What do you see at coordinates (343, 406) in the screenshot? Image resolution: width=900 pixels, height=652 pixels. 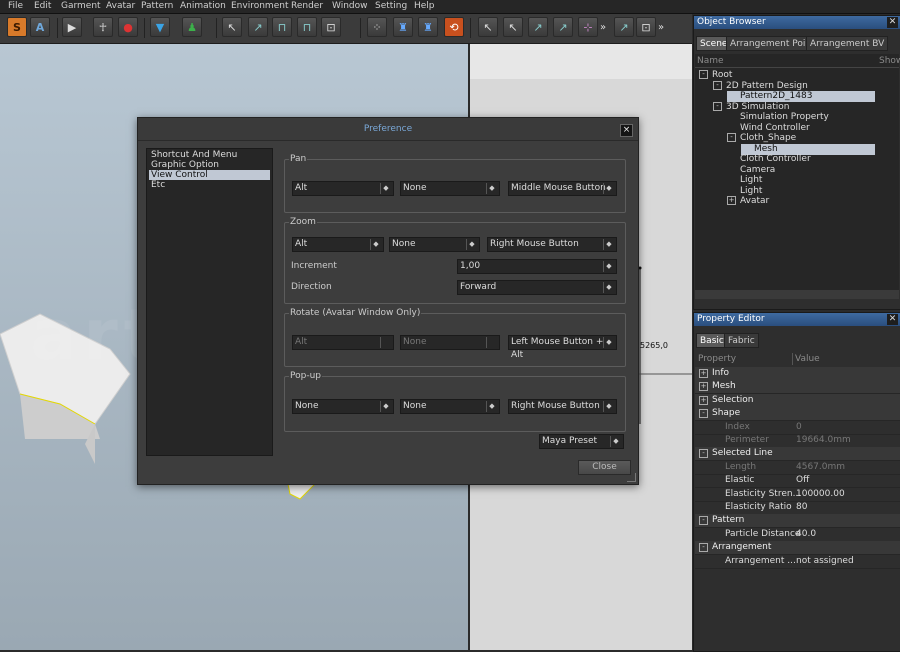 I see `popup-key-select: None ◆` at bounding box center [343, 406].